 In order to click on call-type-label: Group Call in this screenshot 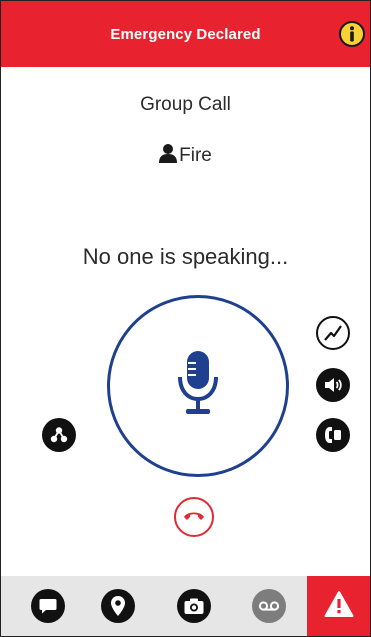, I will do `click(185, 104)`.